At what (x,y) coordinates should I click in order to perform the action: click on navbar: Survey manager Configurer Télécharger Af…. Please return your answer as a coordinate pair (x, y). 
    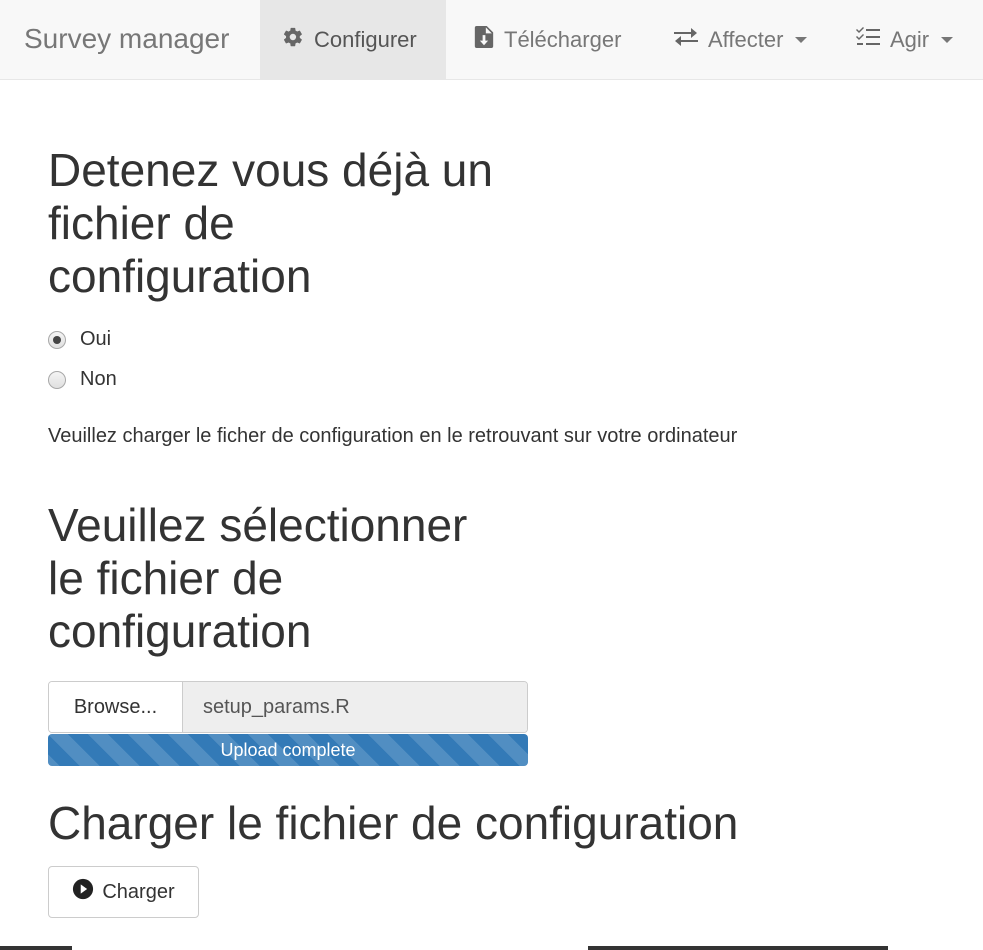
    Looking at the image, I should click on (491, 40).